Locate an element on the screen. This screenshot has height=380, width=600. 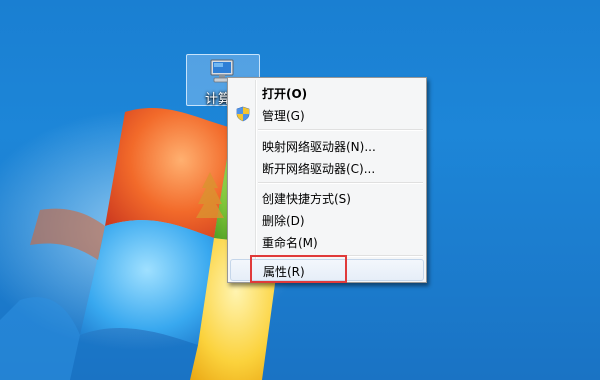
uac-shield-icon is located at coordinates (243, 114).